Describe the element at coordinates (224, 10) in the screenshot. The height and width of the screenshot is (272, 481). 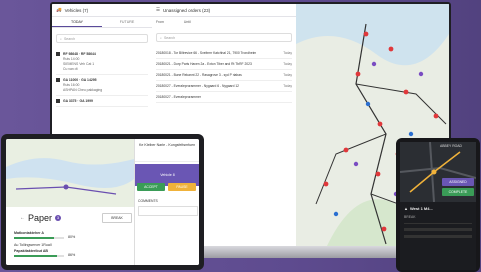
I see `unassigned-header: ☰ Unassigned orders (23)` at that location.